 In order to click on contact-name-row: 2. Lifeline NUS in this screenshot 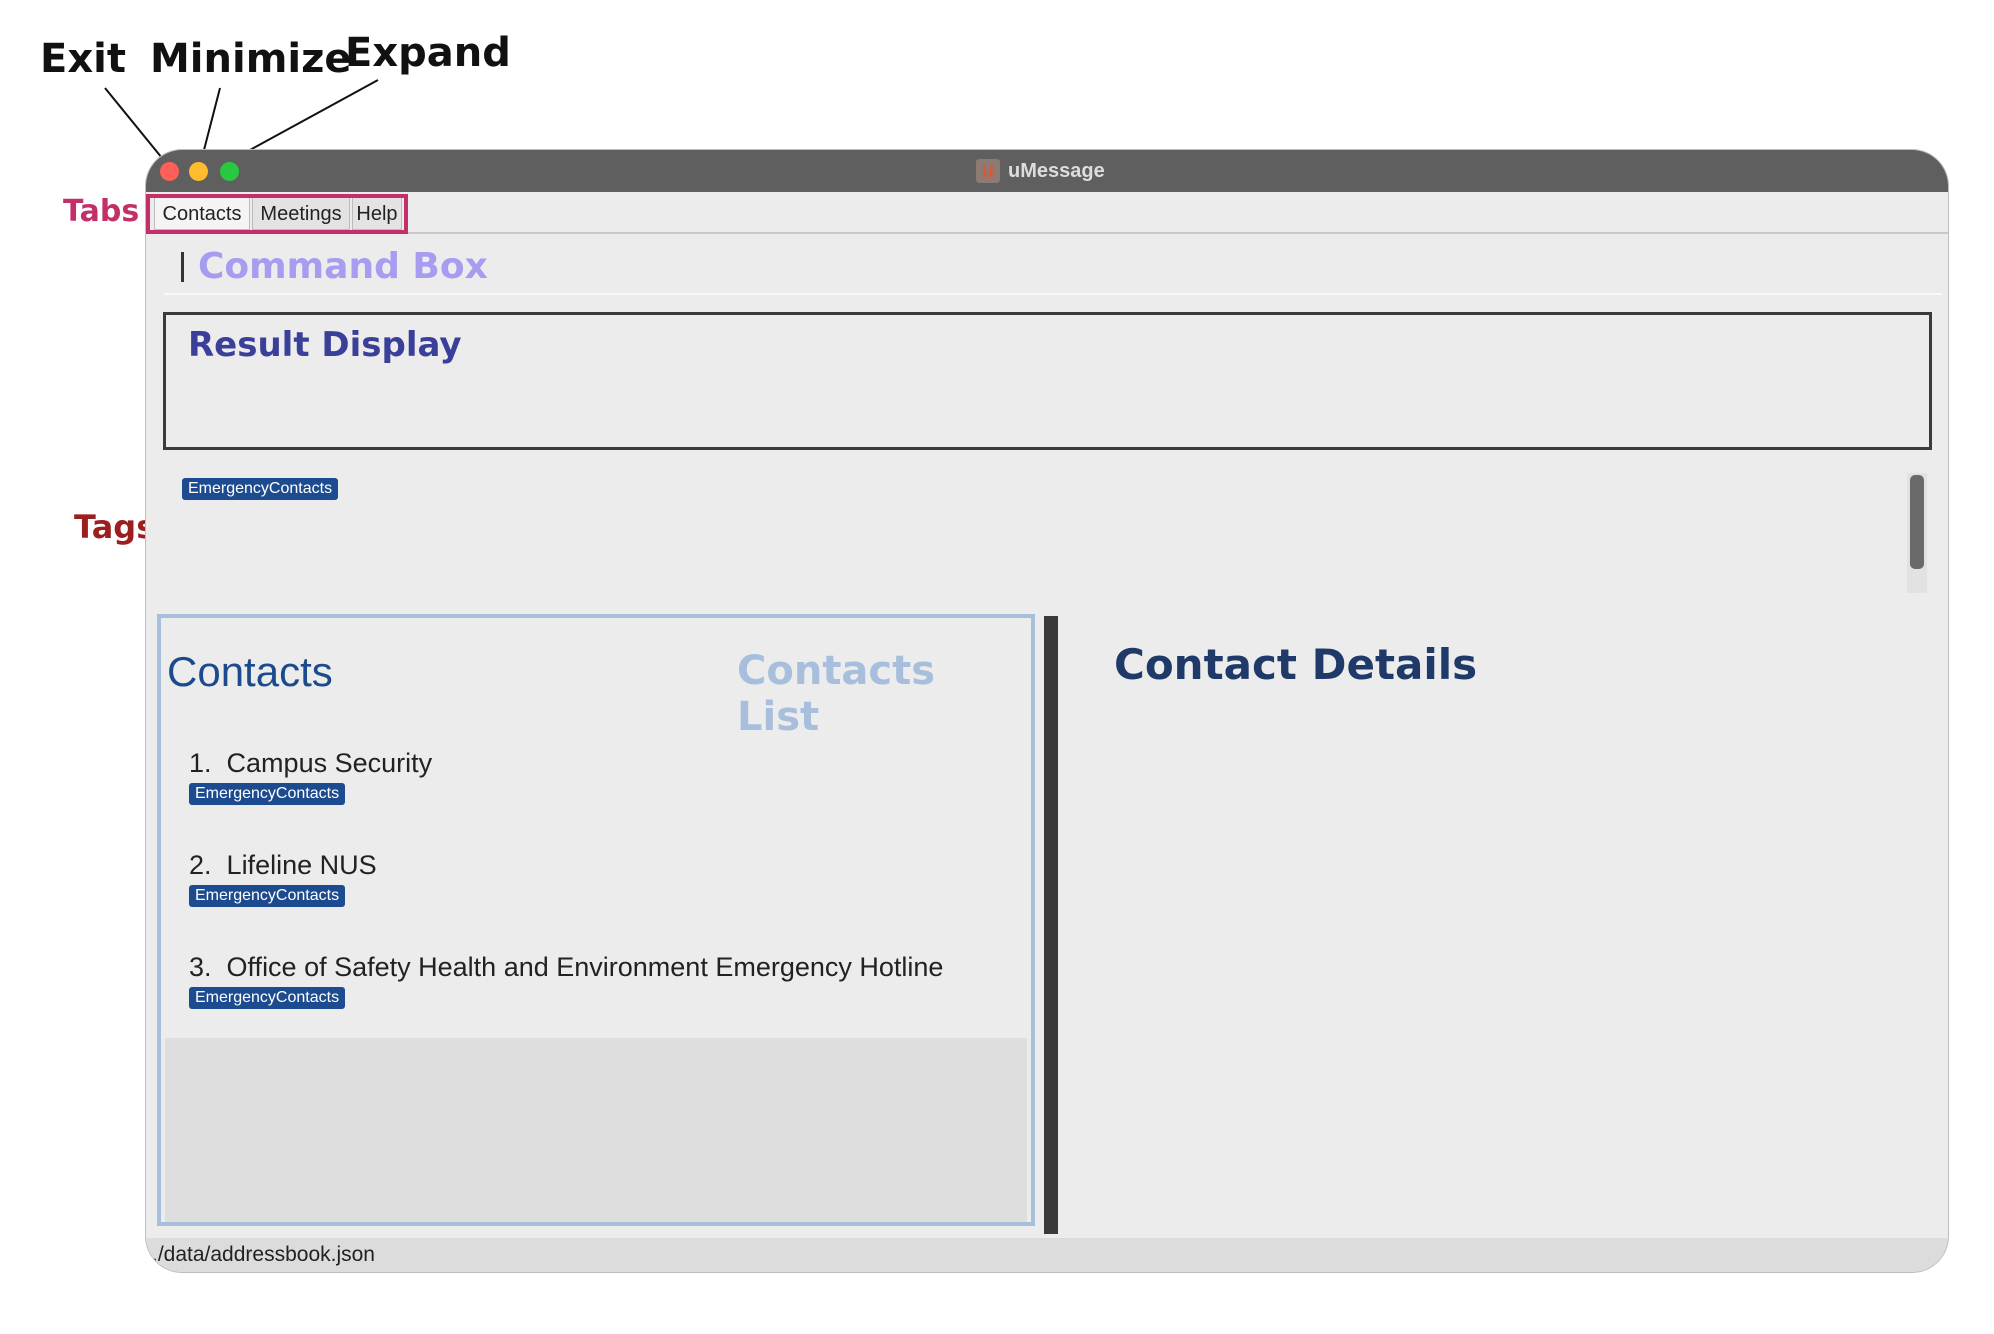, I will do `click(283, 865)`.